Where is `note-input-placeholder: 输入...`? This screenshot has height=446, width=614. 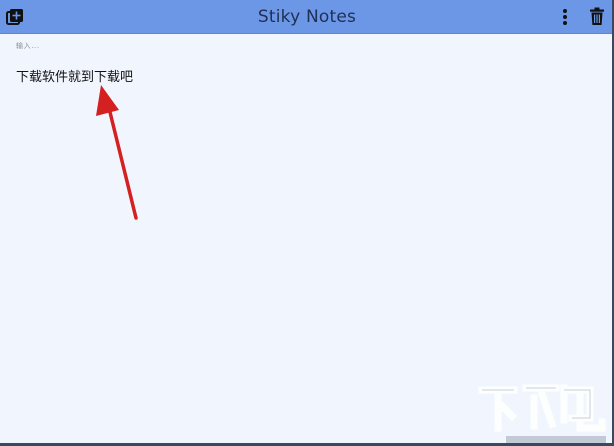
note-input-placeholder: 输入... is located at coordinates (28, 46).